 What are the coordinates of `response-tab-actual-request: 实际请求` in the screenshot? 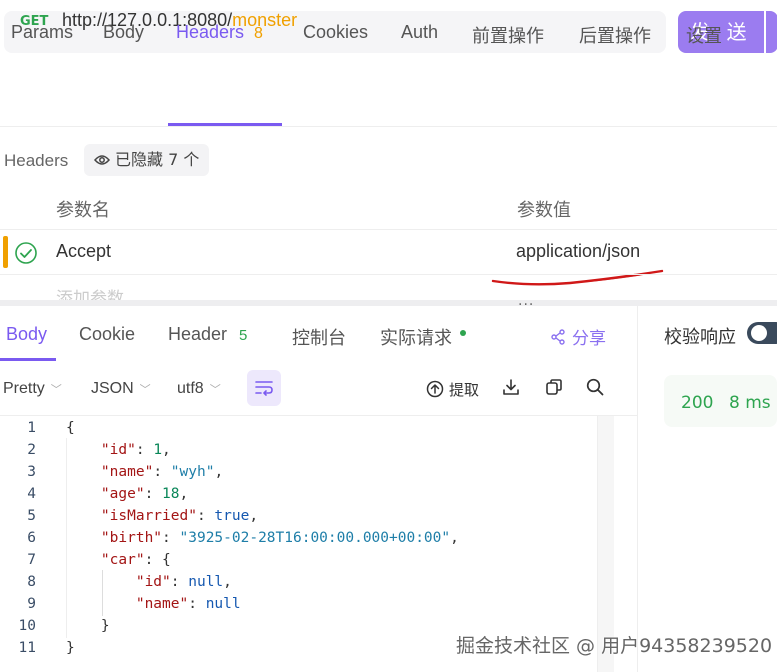 It's located at (423, 337).